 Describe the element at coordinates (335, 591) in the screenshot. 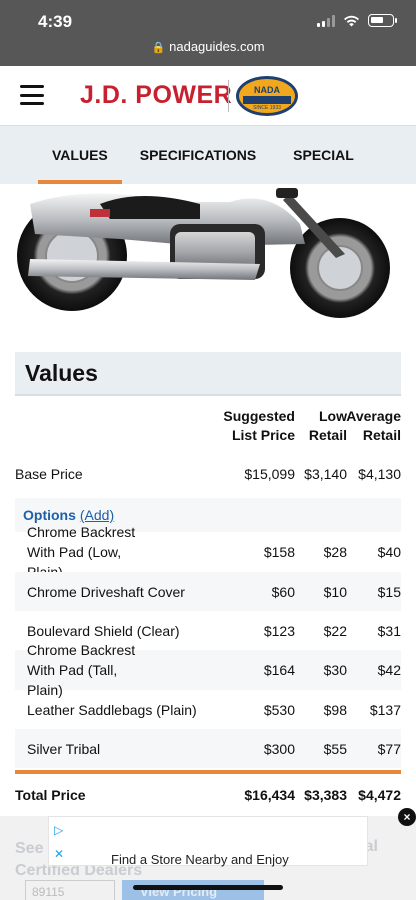

I see `low-retail: $10` at that location.